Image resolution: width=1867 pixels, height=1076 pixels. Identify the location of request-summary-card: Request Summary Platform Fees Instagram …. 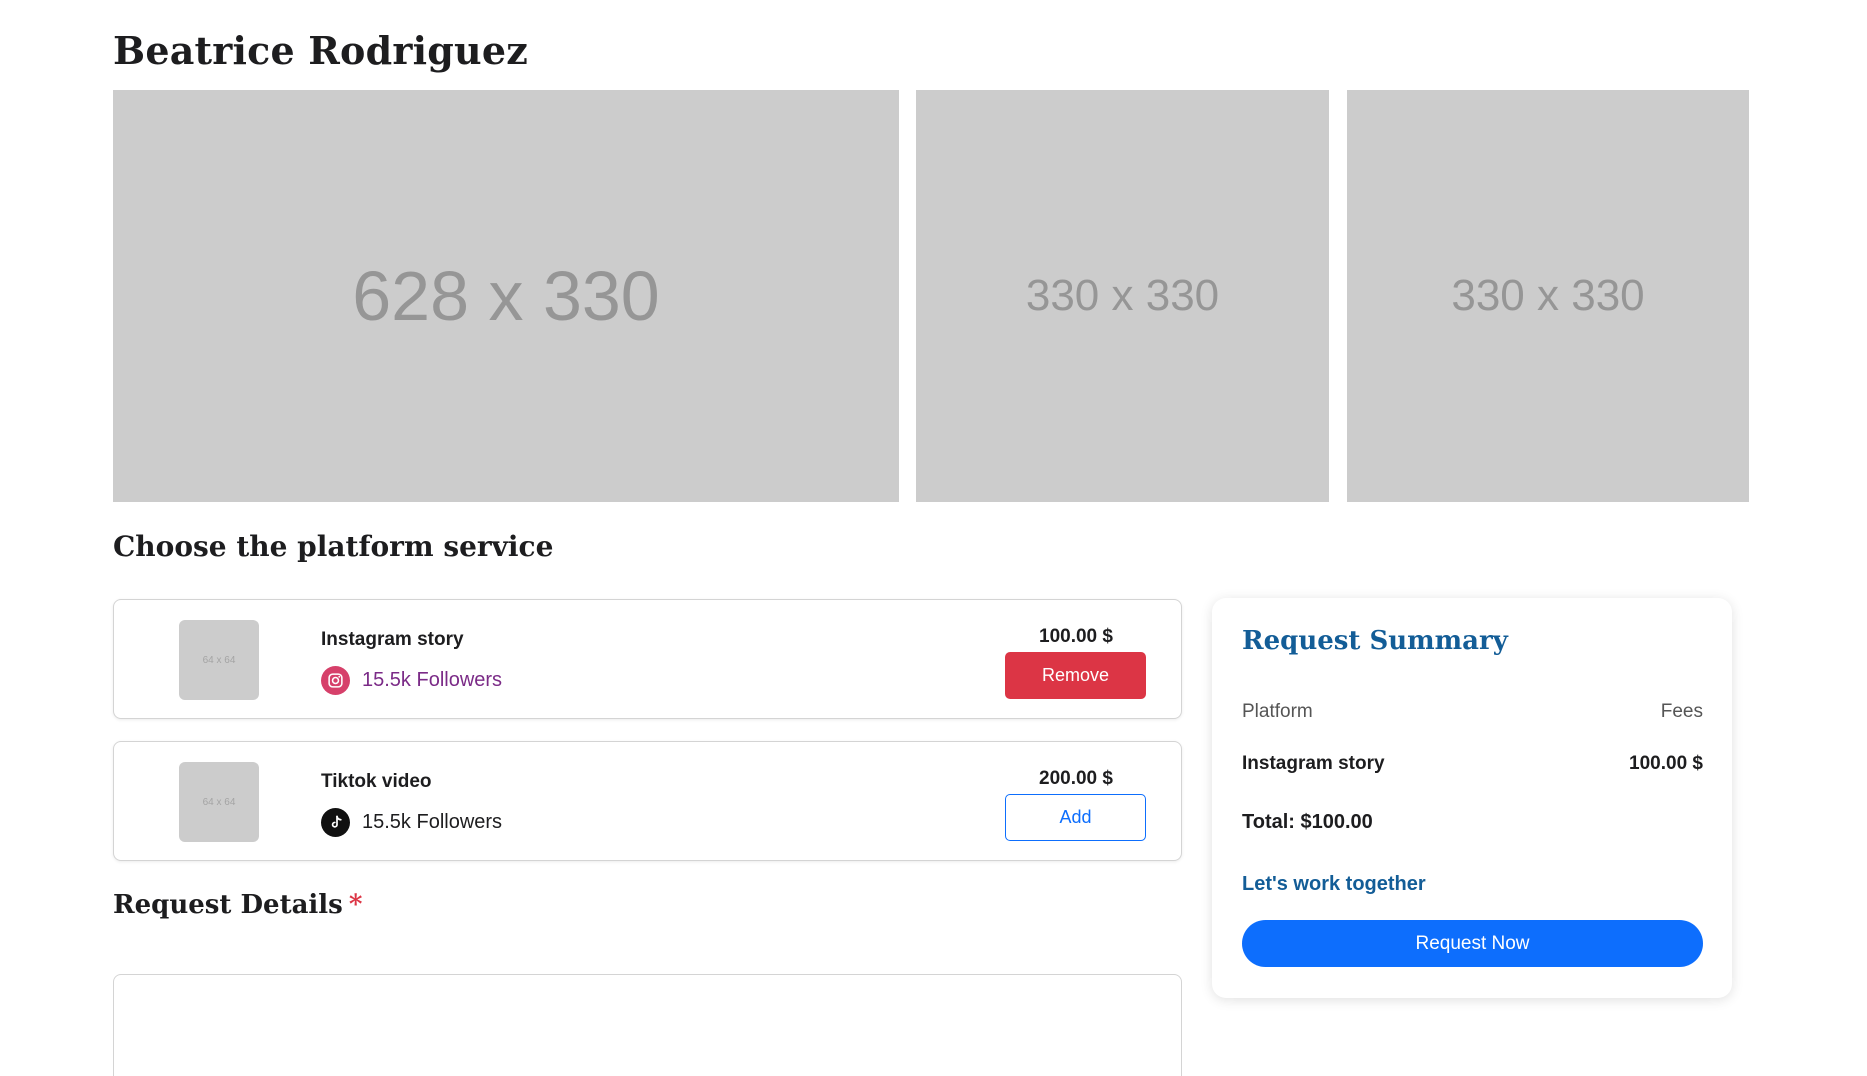
(1472, 798).